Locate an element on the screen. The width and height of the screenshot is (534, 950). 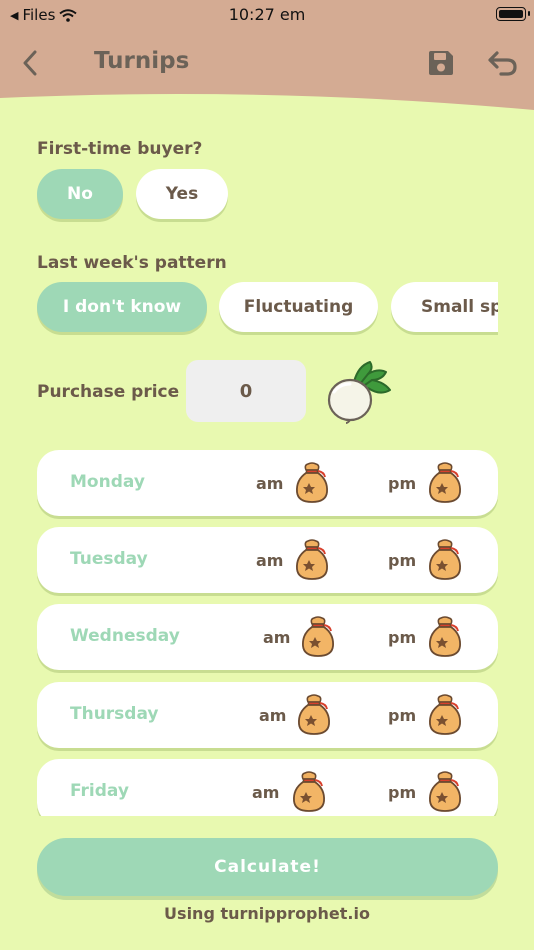
day-row-monday: Monday am pm is located at coordinates (267, 483).